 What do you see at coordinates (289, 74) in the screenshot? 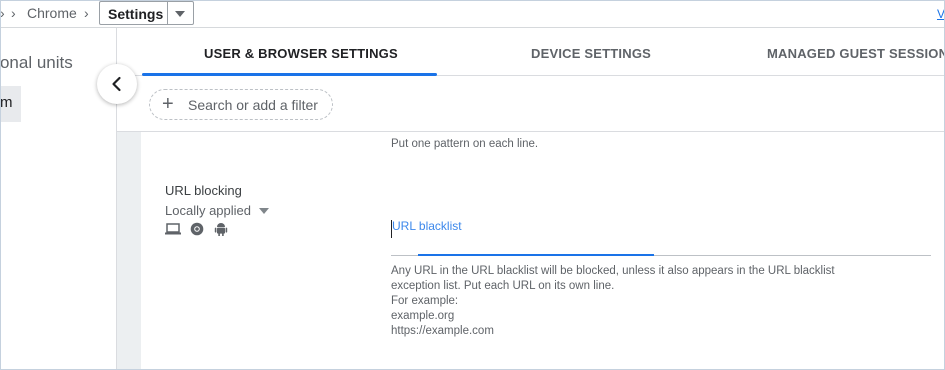
I see `active-tab-indicator` at bounding box center [289, 74].